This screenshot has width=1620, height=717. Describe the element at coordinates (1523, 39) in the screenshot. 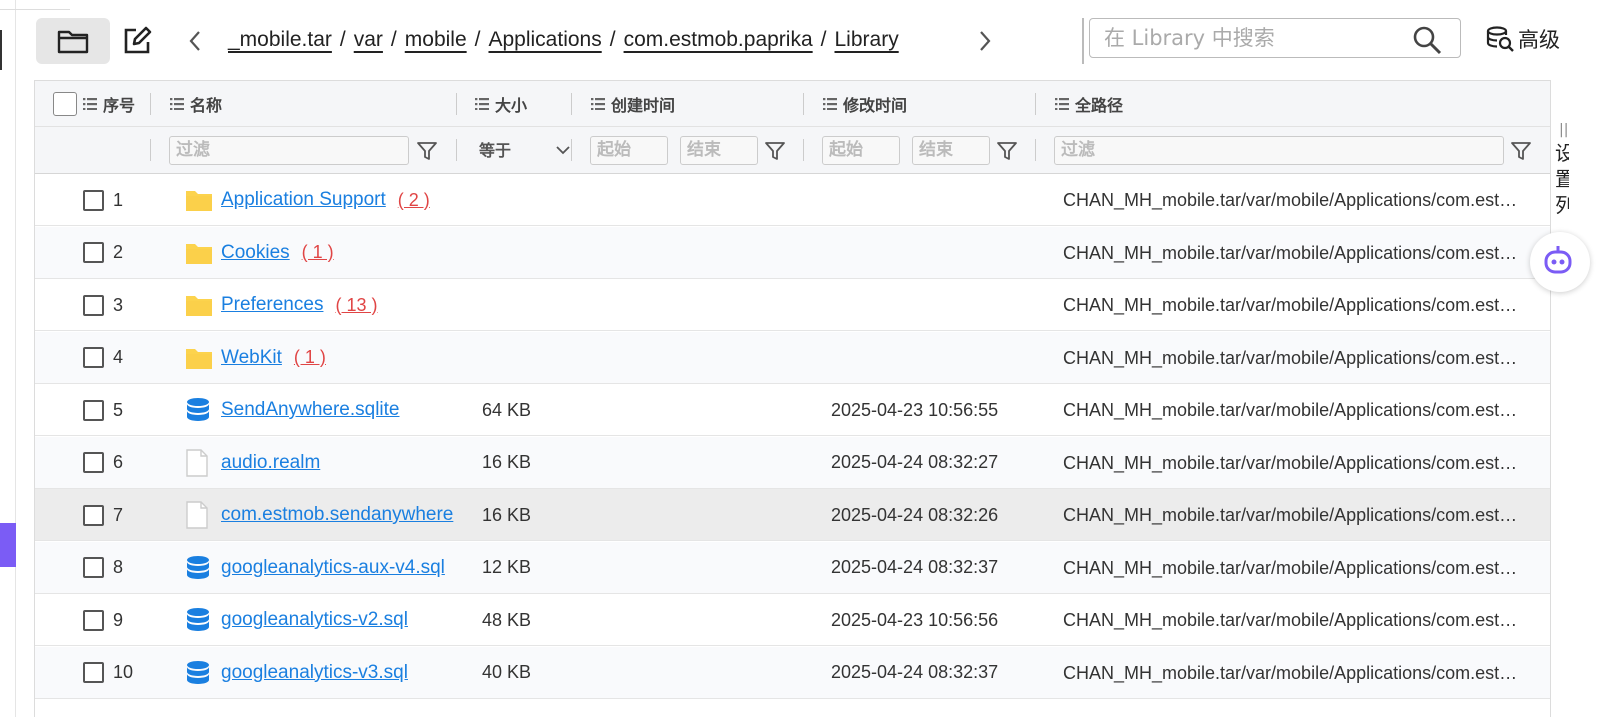

I see `advanced-search-button: 高级` at that location.